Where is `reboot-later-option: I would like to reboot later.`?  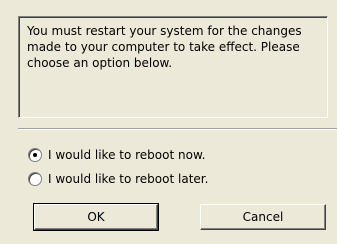 reboot-later-option: I would like to reboot later. is located at coordinates (118, 179).